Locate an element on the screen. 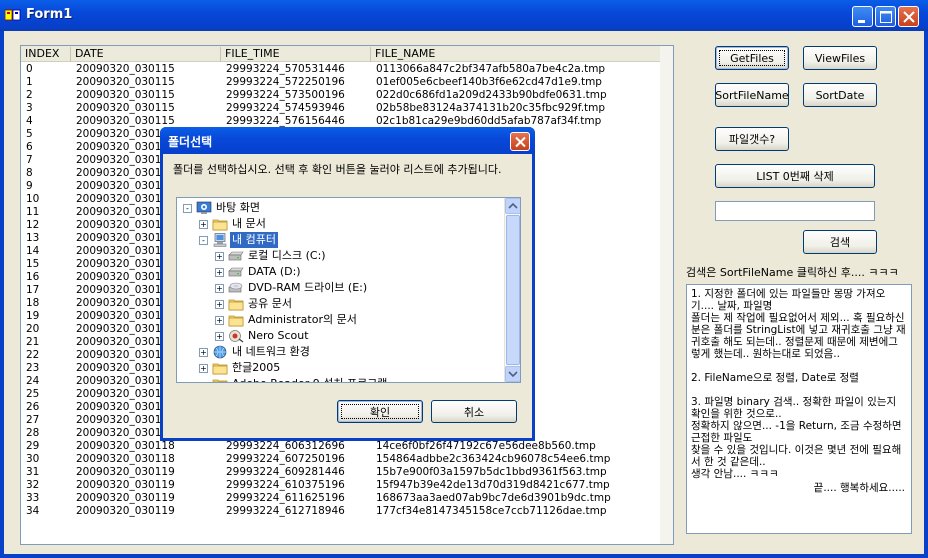 This screenshot has width=928, height=558. tree-item: + 공유 문서 is located at coordinates (341, 304).